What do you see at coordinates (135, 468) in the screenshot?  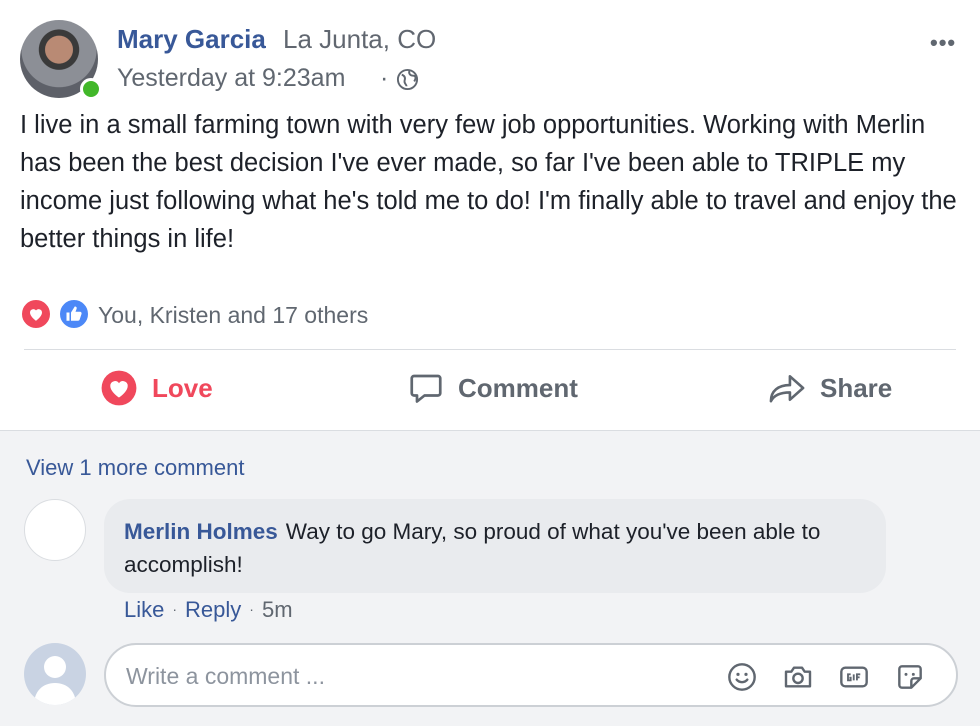 I see `view-more-comments-link: View 1 more comment` at bounding box center [135, 468].